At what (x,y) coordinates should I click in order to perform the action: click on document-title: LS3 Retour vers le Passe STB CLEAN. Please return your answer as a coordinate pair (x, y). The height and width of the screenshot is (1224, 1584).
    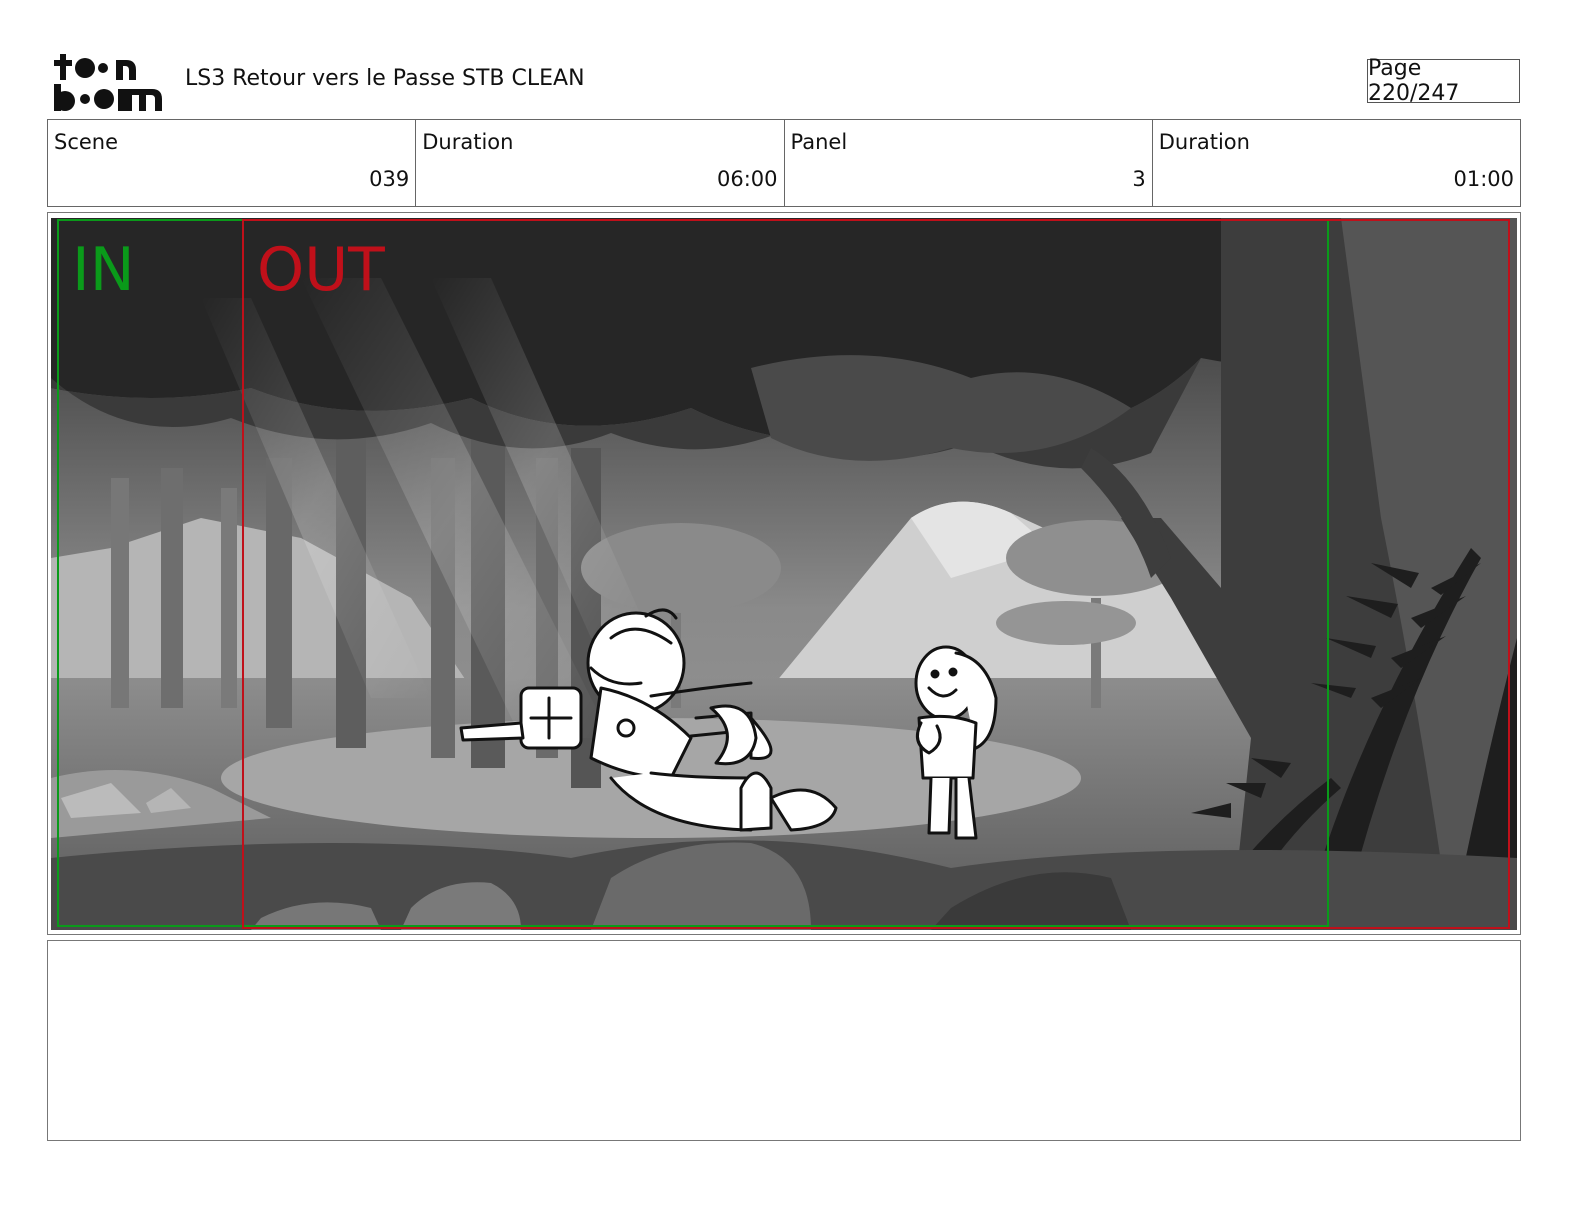
    Looking at the image, I should click on (385, 78).